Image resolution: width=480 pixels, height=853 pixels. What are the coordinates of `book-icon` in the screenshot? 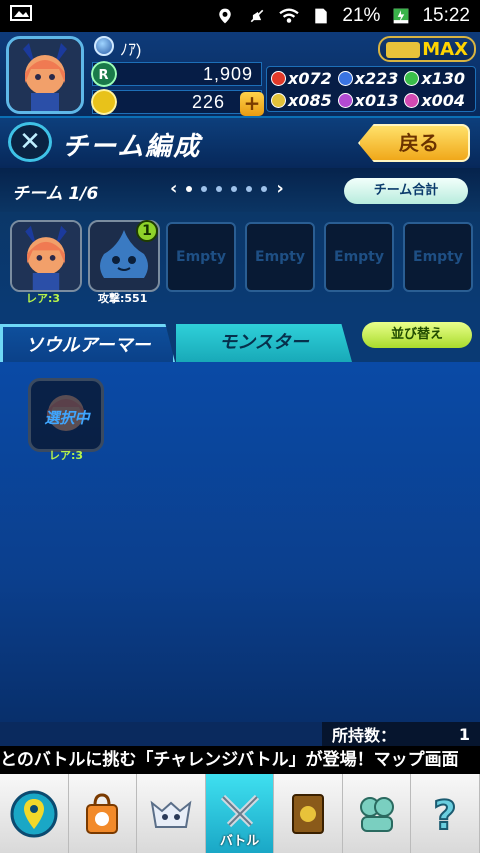 It's located at (308, 813).